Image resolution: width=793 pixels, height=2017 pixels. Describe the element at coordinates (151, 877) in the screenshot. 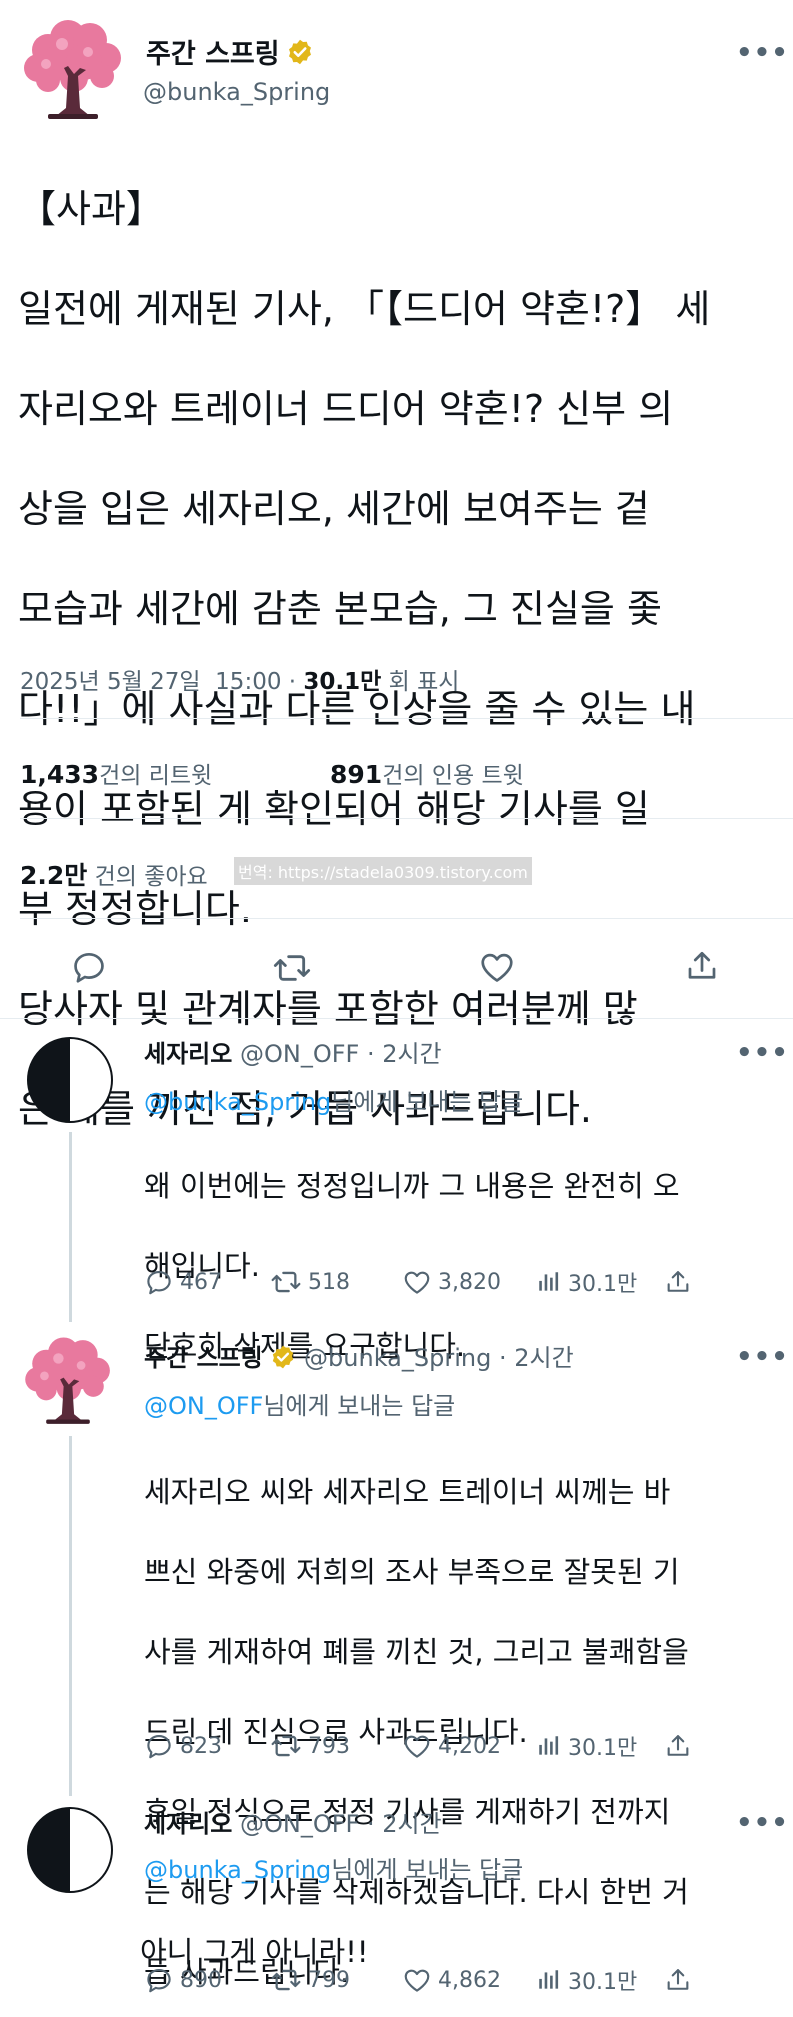

I see `likes-label: 건의 좋아요` at that location.